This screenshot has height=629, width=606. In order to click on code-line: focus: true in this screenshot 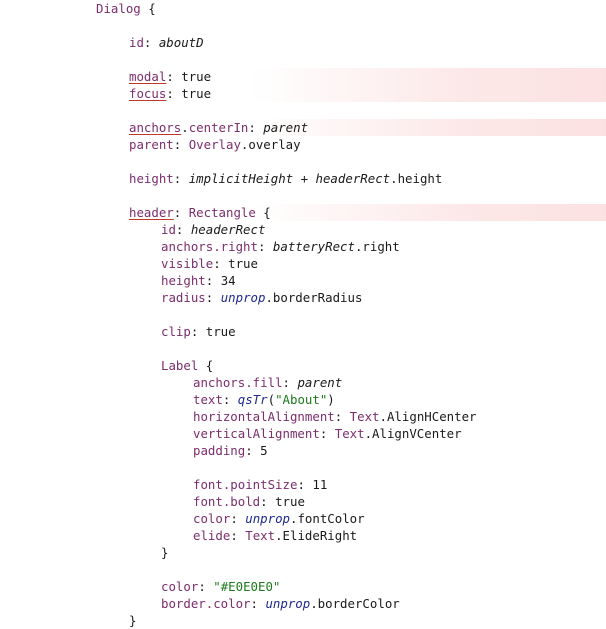, I will do `click(303, 93)`.